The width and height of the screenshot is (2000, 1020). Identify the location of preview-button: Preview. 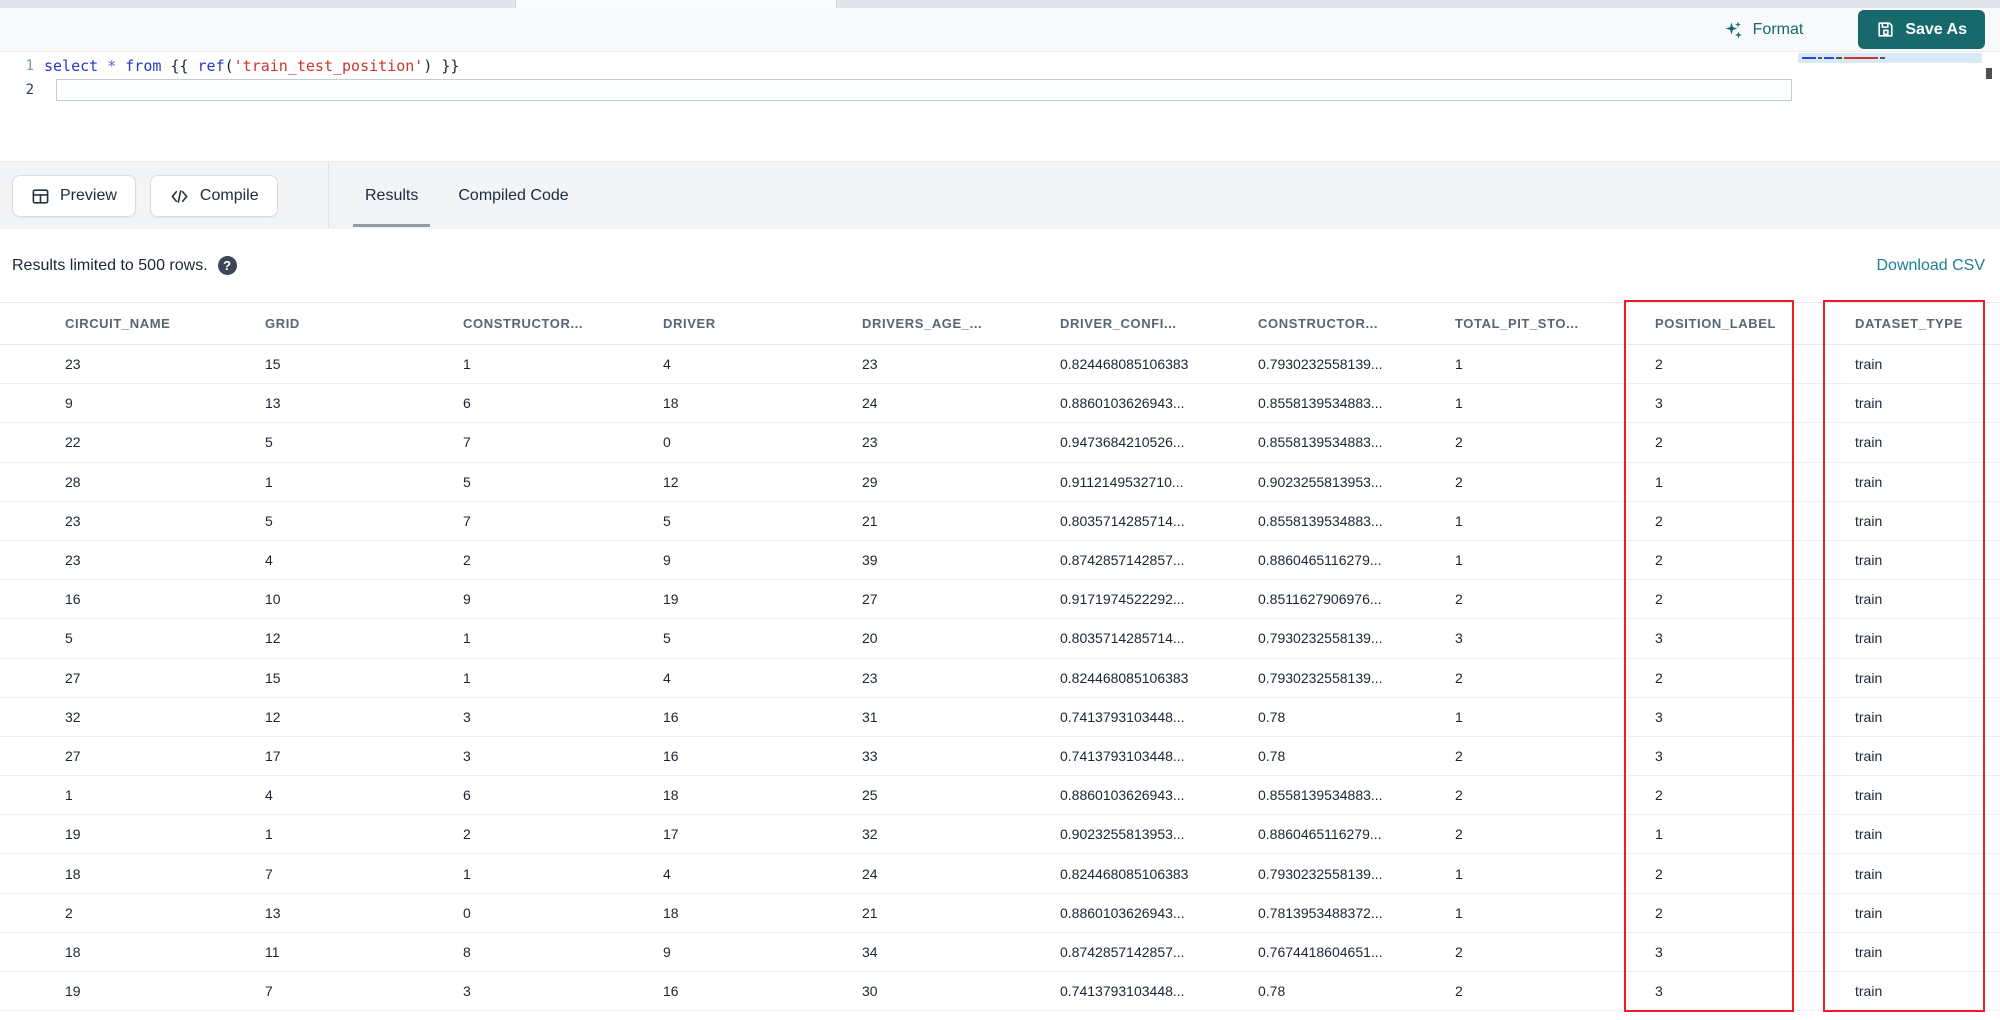
(74, 196).